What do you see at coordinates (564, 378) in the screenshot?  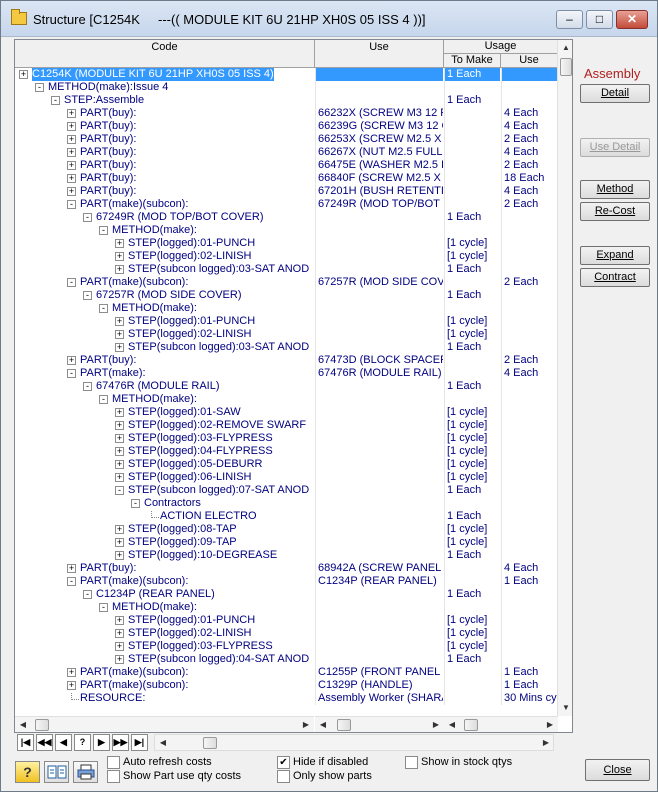 I see `vertical-scrollbar: ▲ ▼` at bounding box center [564, 378].